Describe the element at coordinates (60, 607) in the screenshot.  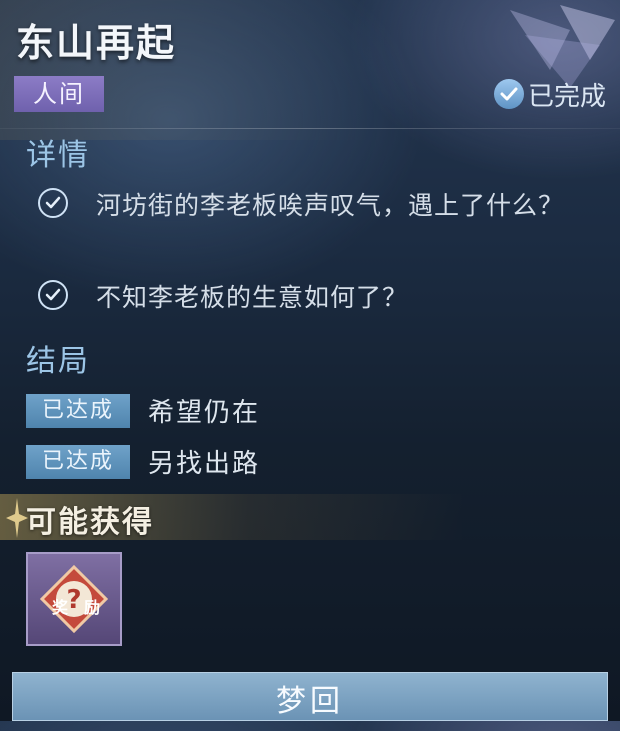
I see `svg-text: 奖` at that location.